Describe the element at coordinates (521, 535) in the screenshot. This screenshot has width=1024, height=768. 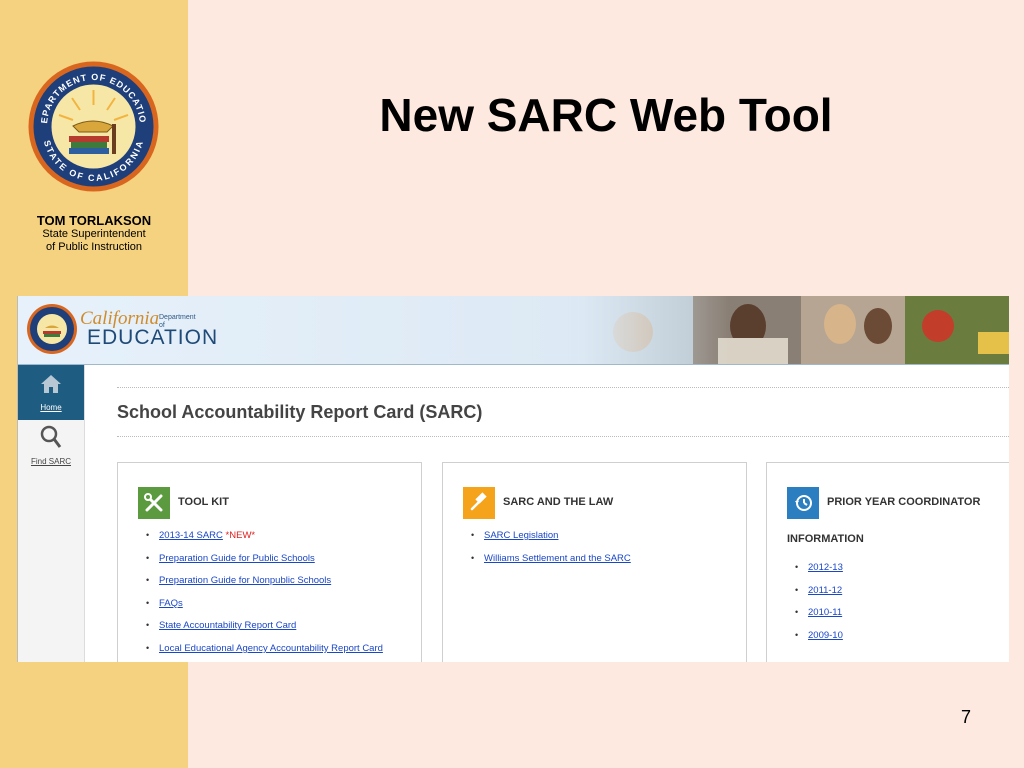
I see `link-sarc-legislation: SARC Legislation` at that location.